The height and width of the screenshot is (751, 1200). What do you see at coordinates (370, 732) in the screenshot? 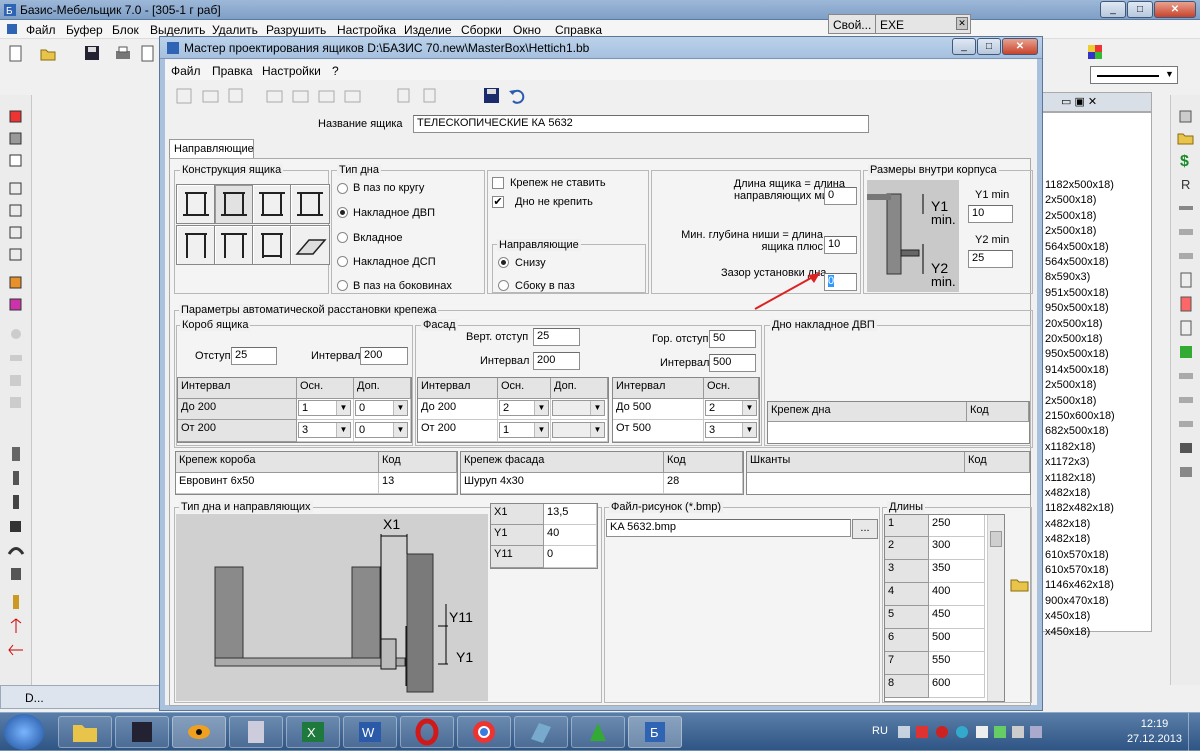
I see `taskbar-word: W` at bounding box center [370, 732].